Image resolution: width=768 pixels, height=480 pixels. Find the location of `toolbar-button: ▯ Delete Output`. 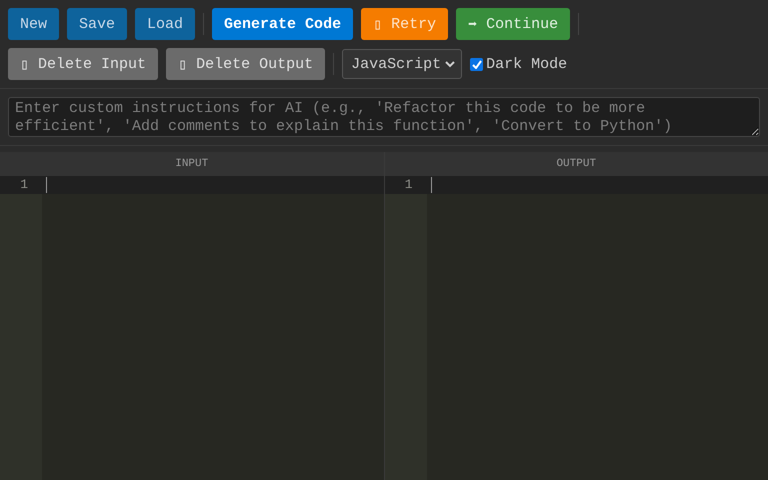

toolbar-button: ▯ Delete Output is located at coordinates (246, 64).